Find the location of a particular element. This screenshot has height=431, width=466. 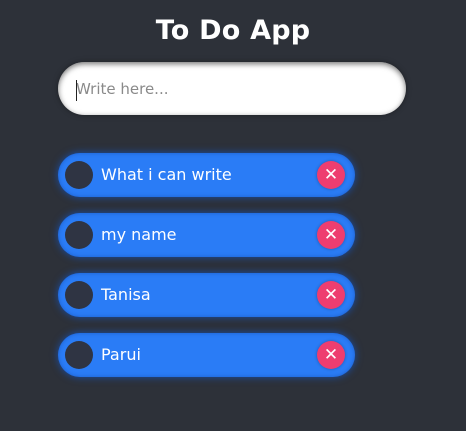

todo-item: What i can write ✕ is located at coordinates (206, 175).